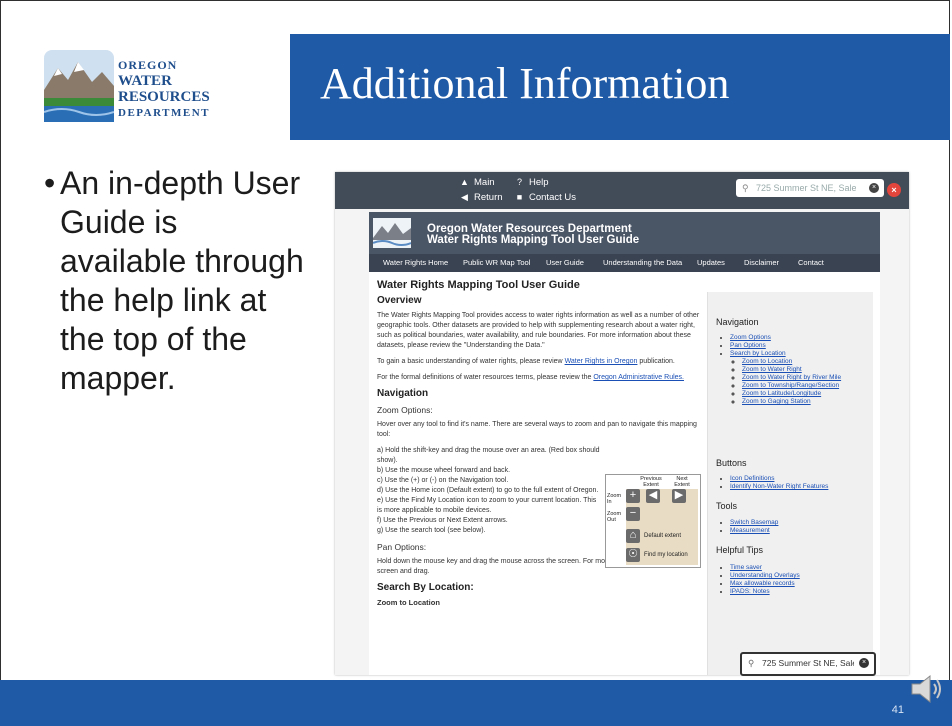  I want to click on sidebar-tools-list: Switch Basemap Measurement, so click(747, 527).